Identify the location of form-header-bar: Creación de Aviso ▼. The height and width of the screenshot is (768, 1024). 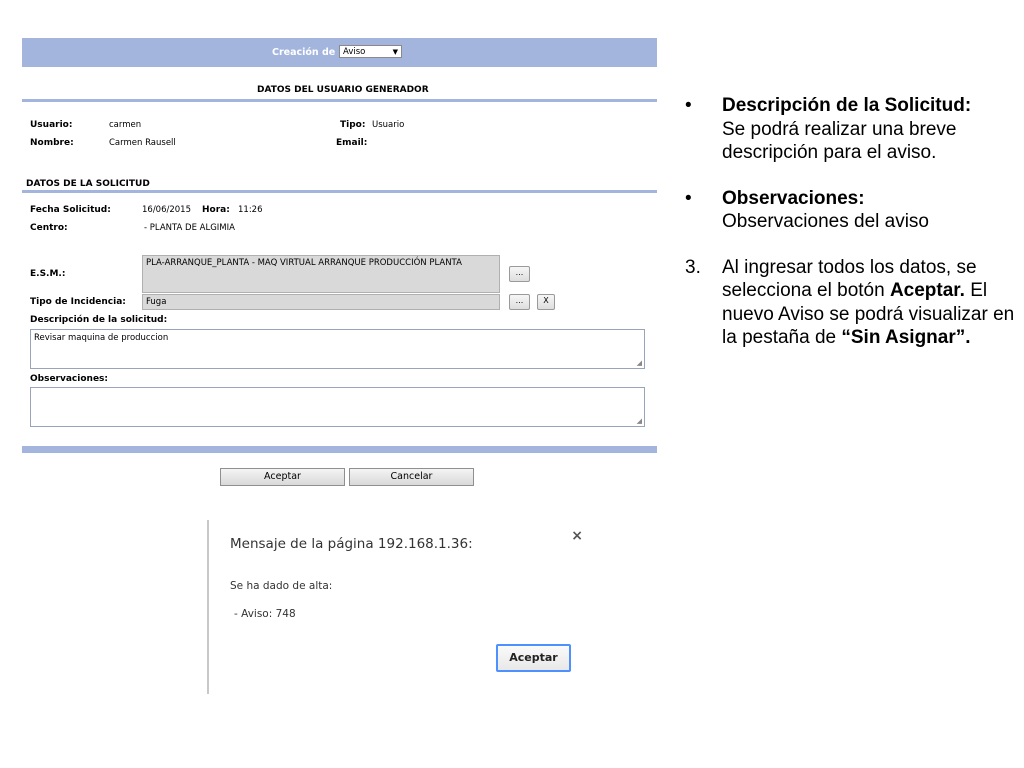
(339, 52).